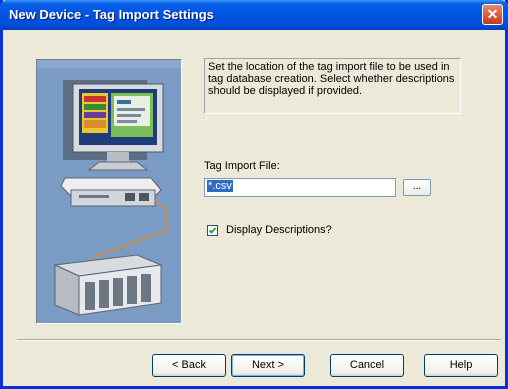 The height and width of the screenshot is (389, 508). I want to click on display-descriptions-row: Display Descriptions?, so click(269, 230).